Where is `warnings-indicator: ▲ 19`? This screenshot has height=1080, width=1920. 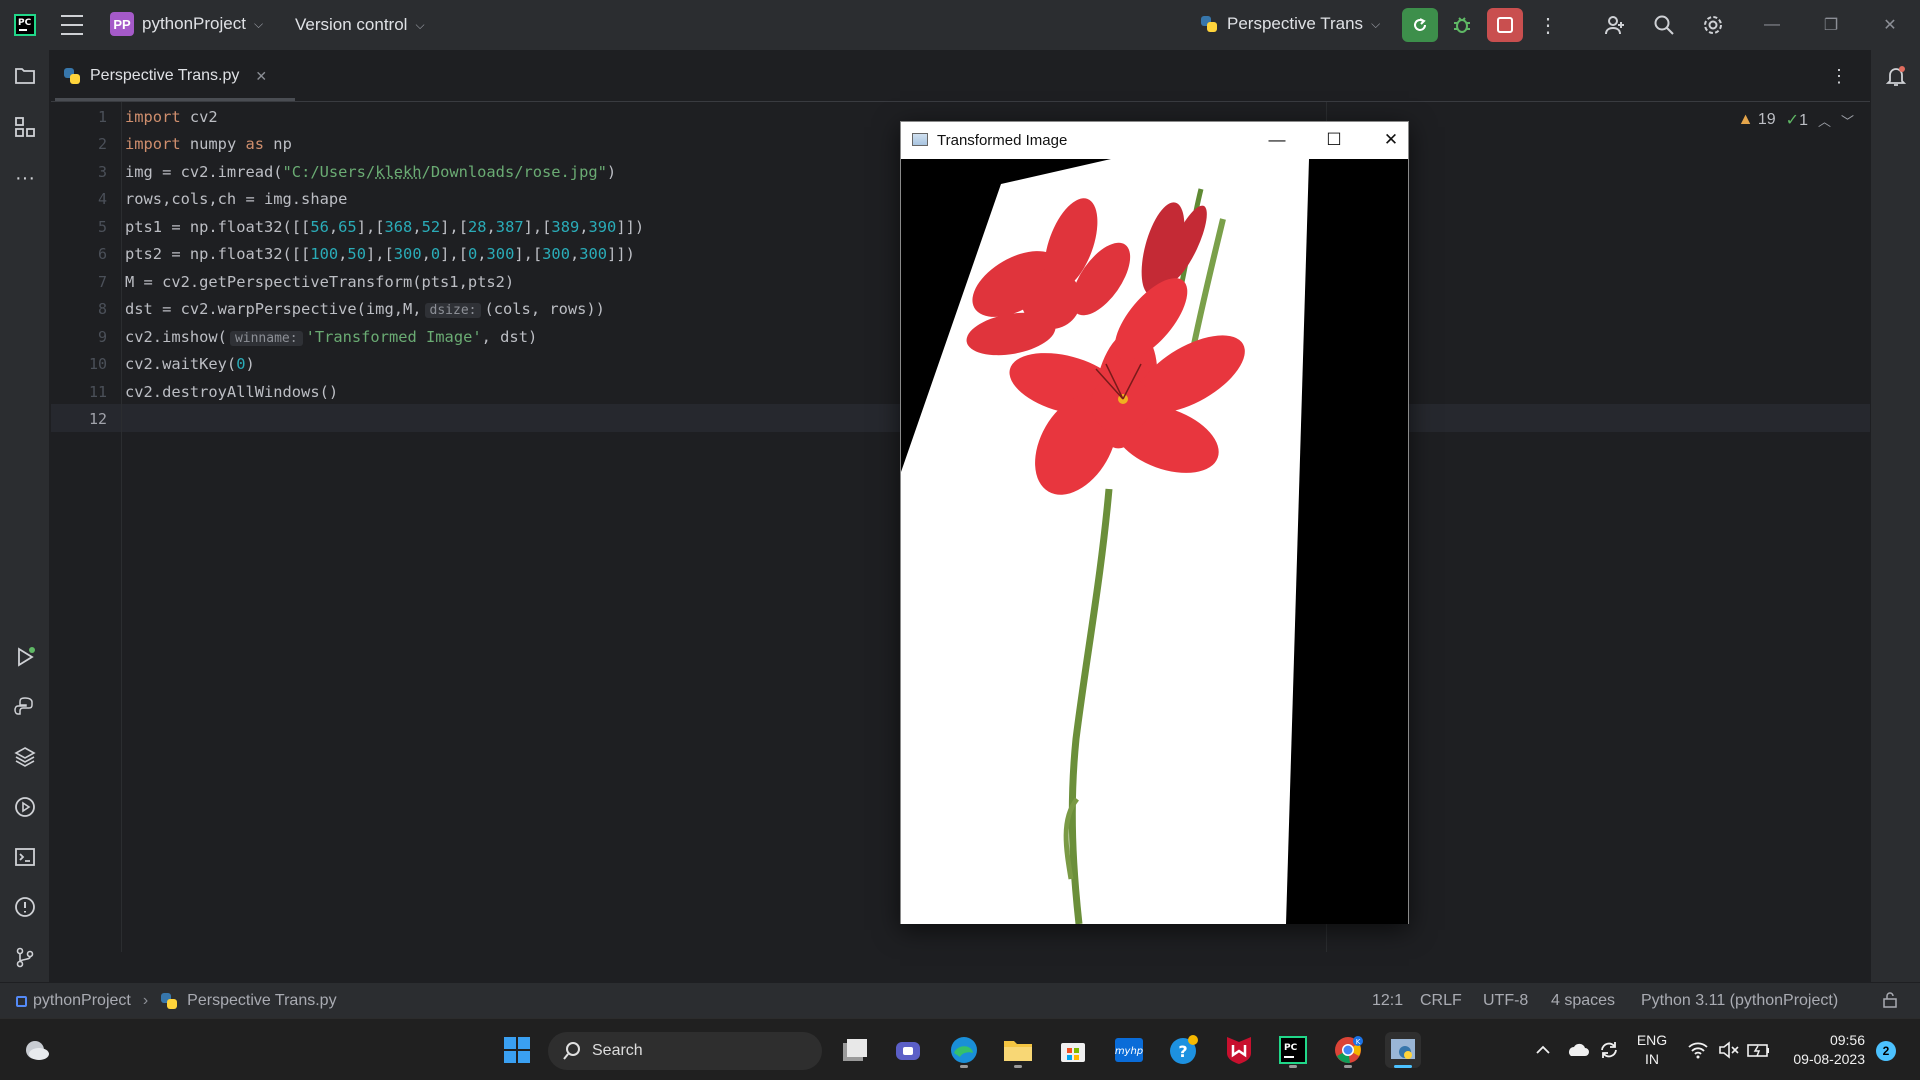
warnings-indicator: ▲ 19 is located at coordinates (1757, 120).